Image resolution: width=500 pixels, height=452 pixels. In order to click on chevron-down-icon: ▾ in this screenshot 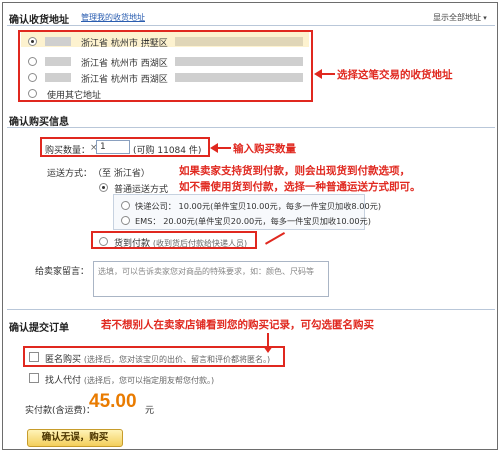, I will do `click(484, 18)`.